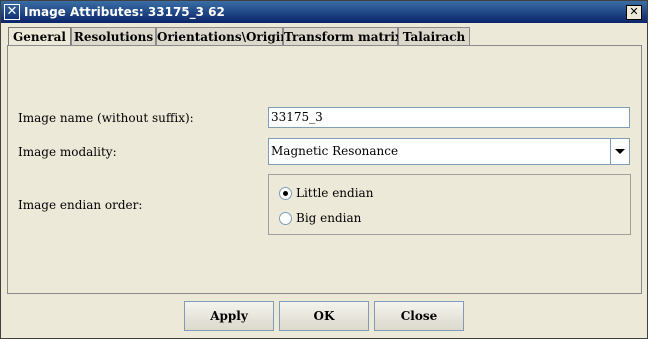  I want to click on title-bar: ✕ Image Attributes: 33175_3 62 ✕, so click(324, 12).